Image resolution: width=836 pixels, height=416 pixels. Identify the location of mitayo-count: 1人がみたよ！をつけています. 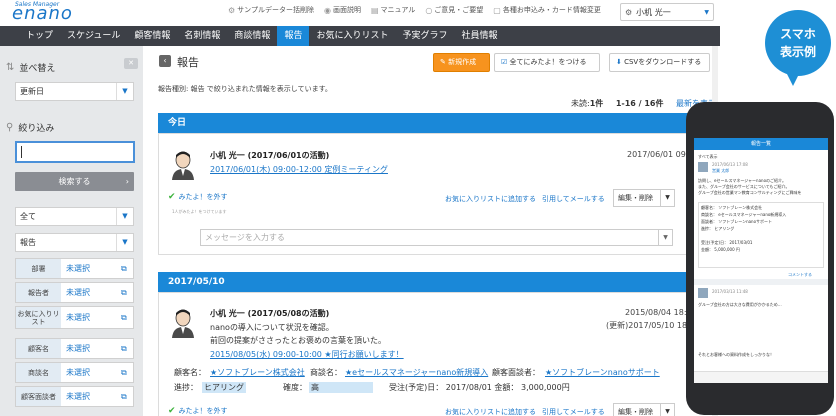
(199, 211).